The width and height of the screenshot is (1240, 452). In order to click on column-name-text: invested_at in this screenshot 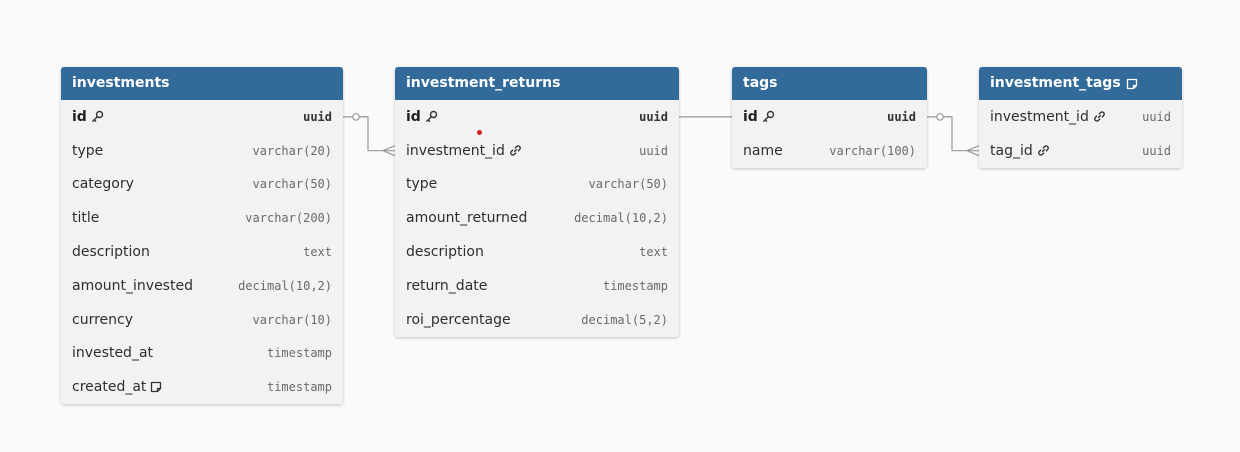, I will do `click(113, 353)`.